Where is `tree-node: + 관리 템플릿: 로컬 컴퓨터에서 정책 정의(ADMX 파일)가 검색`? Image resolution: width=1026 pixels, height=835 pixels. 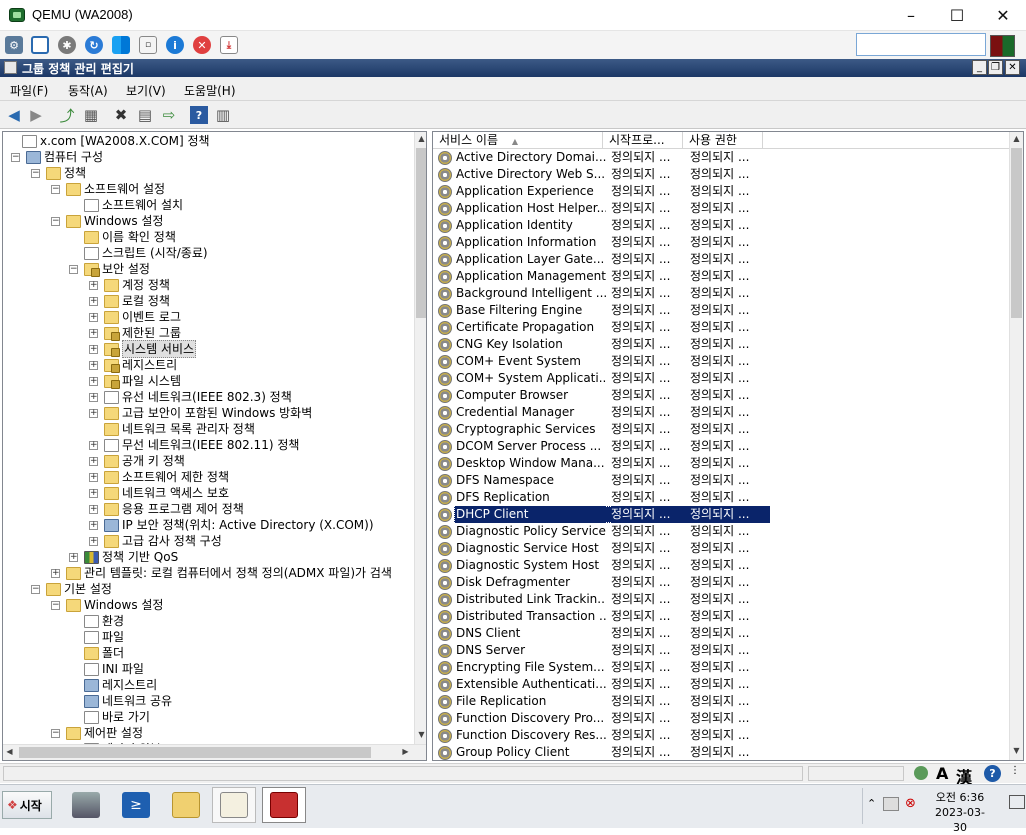
tree-node: + 관리 템플릿: 로컬 컴퓨터에서 정책 정의(ADMX 파일)가 검색 is located at coordinates (221, 573).